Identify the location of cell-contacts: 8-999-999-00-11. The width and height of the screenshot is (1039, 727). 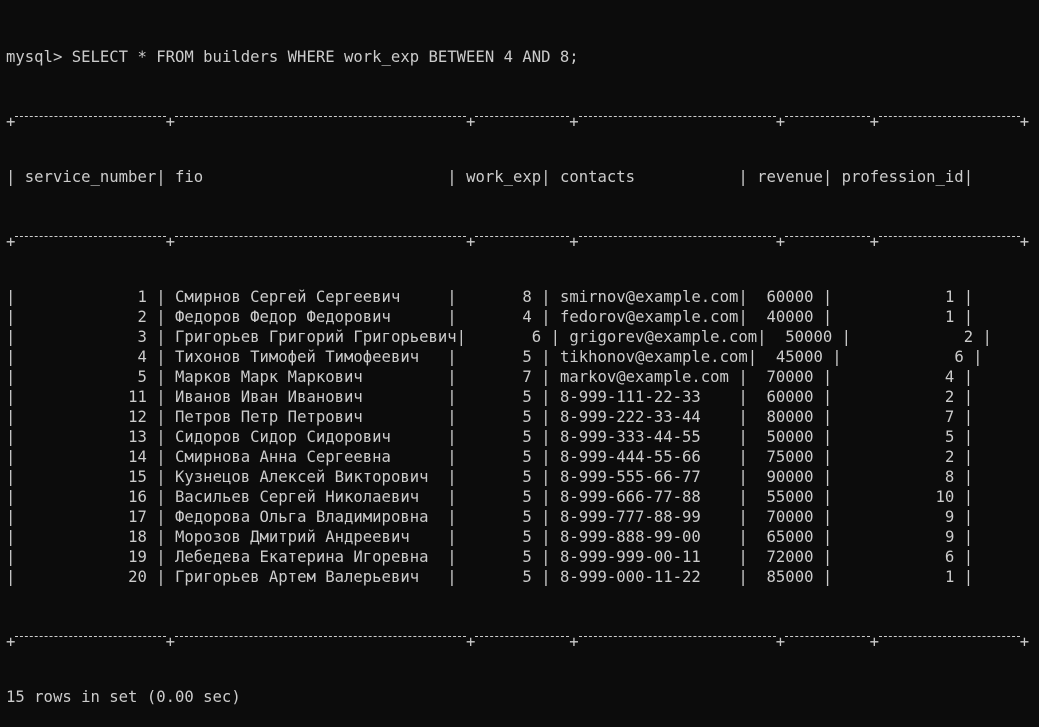
(630, 557).